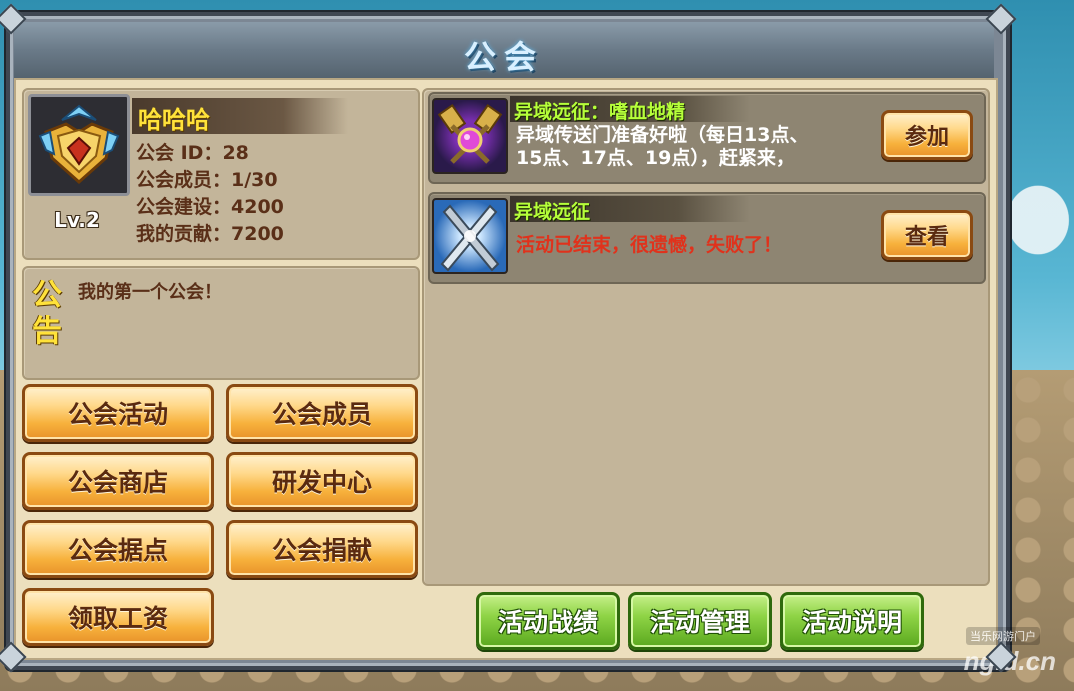 The height and width of the screenshot is (691, 1074). What do you see at coordinates (700, 621) in the screenshot?
I see `activity-manage-button: 活动管理` at bounding box center [700, 621].